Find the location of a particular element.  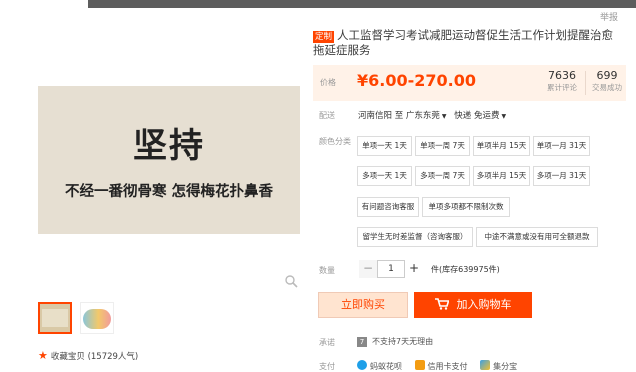

payment-jifenbao: 集分宝 is located at coordinates (499, 365).